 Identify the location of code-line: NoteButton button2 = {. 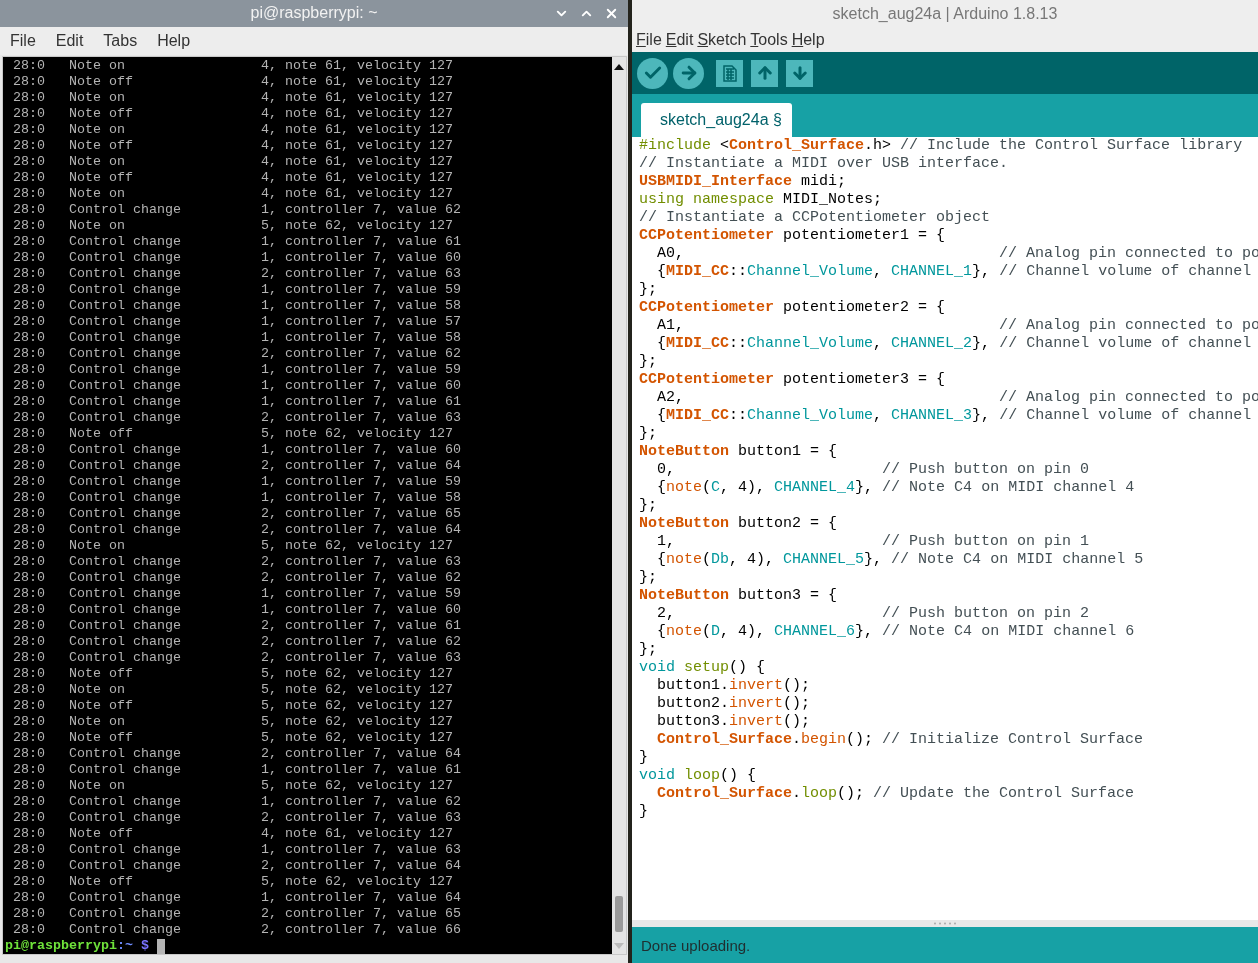
(739, 524).